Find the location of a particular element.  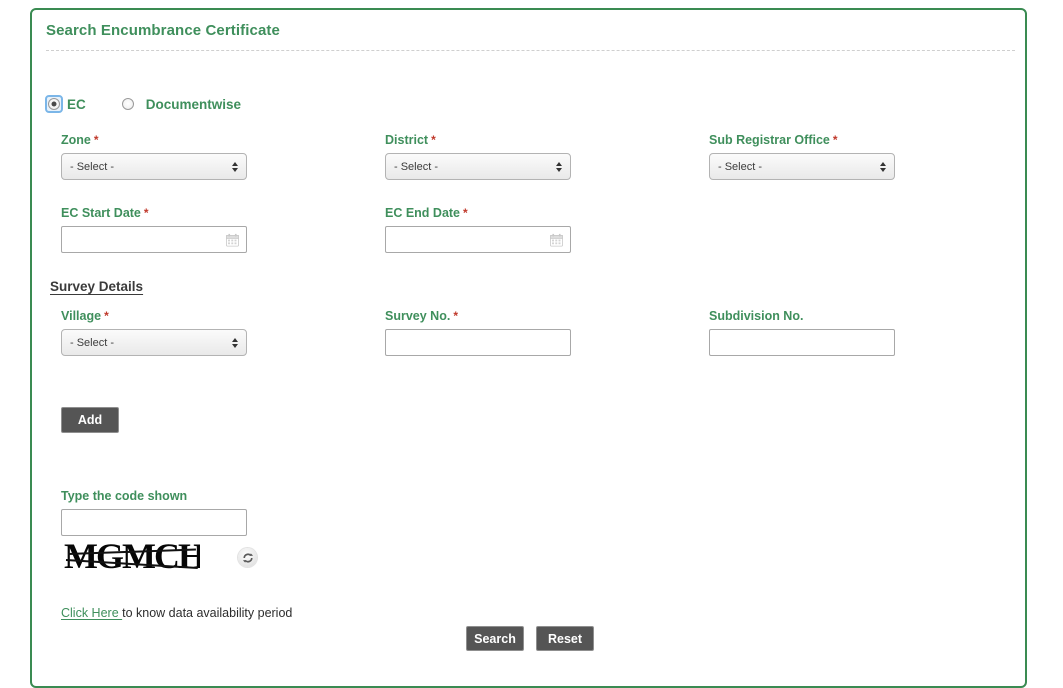

form-actions: Search Reset is located at coordinates (530, 638).